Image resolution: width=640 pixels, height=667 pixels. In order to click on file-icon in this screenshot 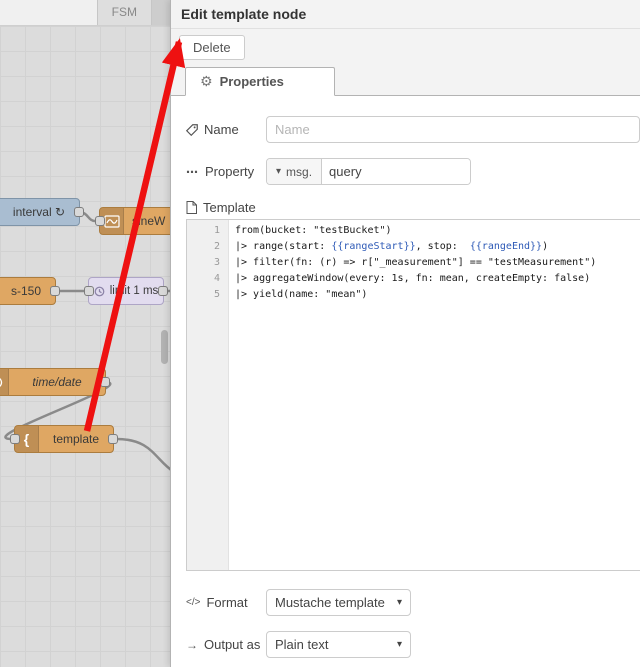, I will do `click(191, 207)`.